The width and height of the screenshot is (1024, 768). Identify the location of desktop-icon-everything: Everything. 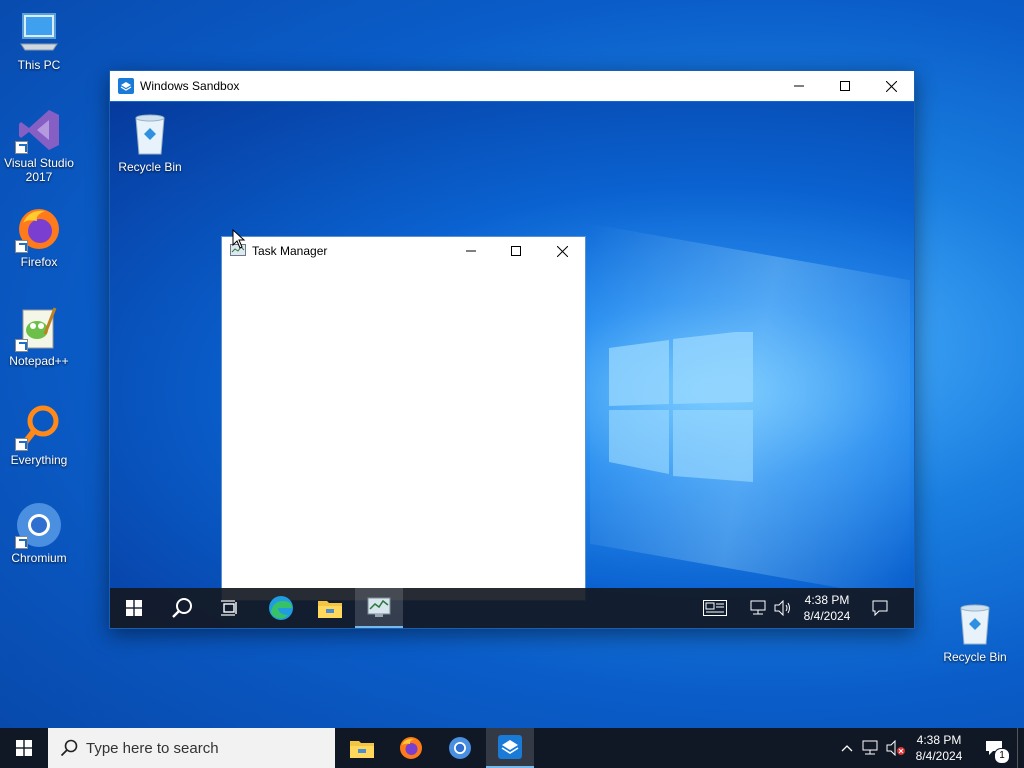
(39, 435).